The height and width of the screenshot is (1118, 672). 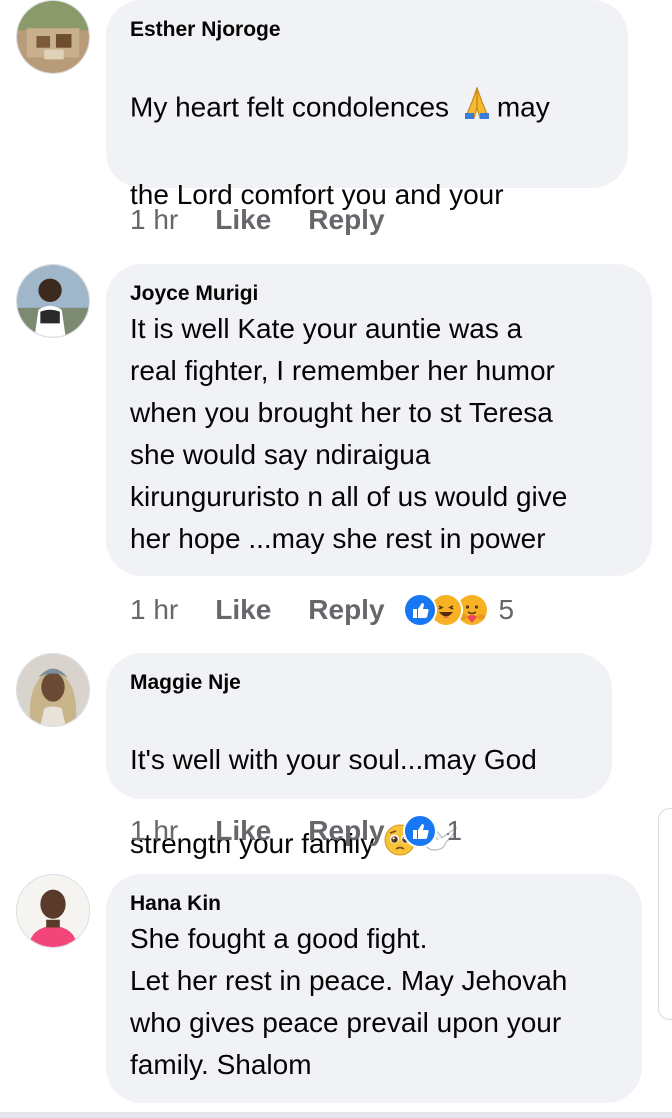 I want to click on comment-meta: 1 hr Like Reply, so click(x=266, y=220).